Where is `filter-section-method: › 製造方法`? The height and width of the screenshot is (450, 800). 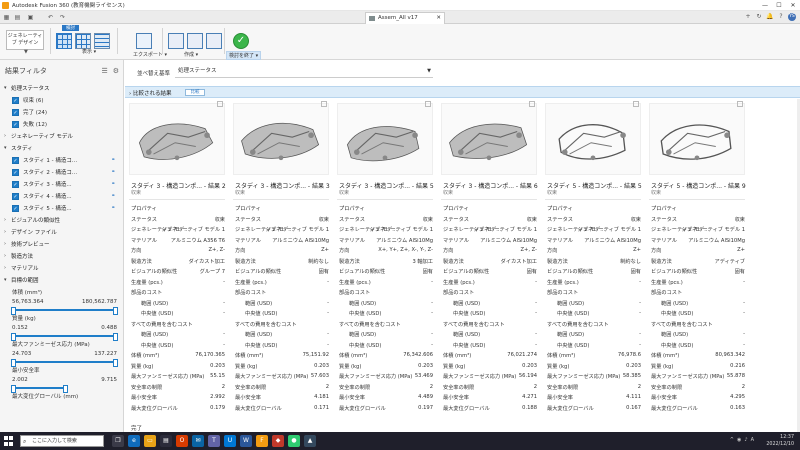
filter-section-method: › 製造方法 is located at coordinates (61, 256).